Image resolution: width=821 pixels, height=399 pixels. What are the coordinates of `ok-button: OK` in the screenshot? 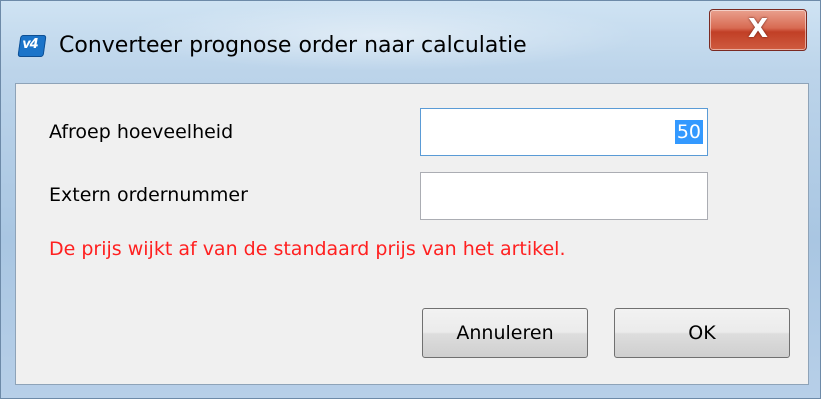 It's located at (702, 333).